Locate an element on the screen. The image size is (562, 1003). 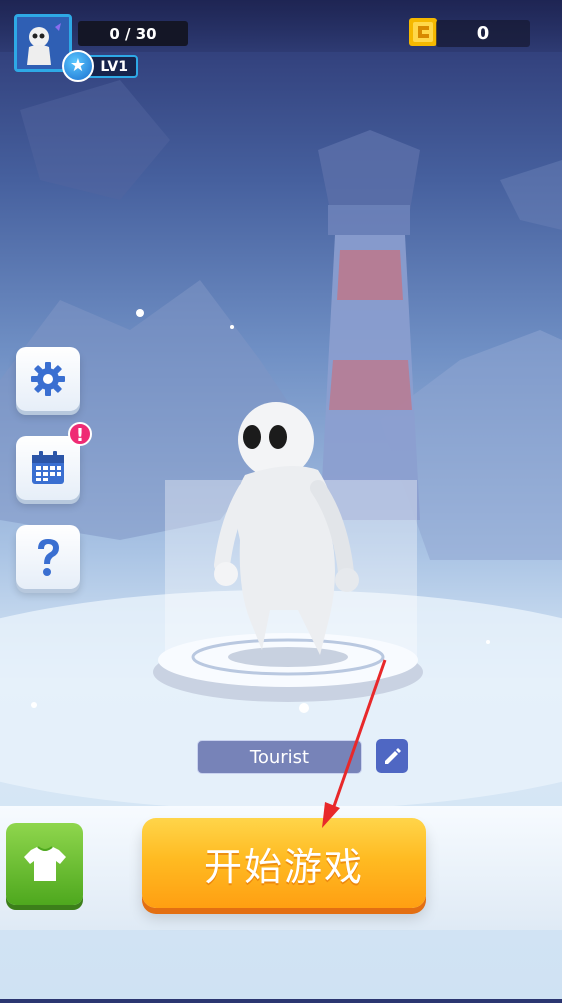
avatar-character-icon is located at coordinates (43, 43).